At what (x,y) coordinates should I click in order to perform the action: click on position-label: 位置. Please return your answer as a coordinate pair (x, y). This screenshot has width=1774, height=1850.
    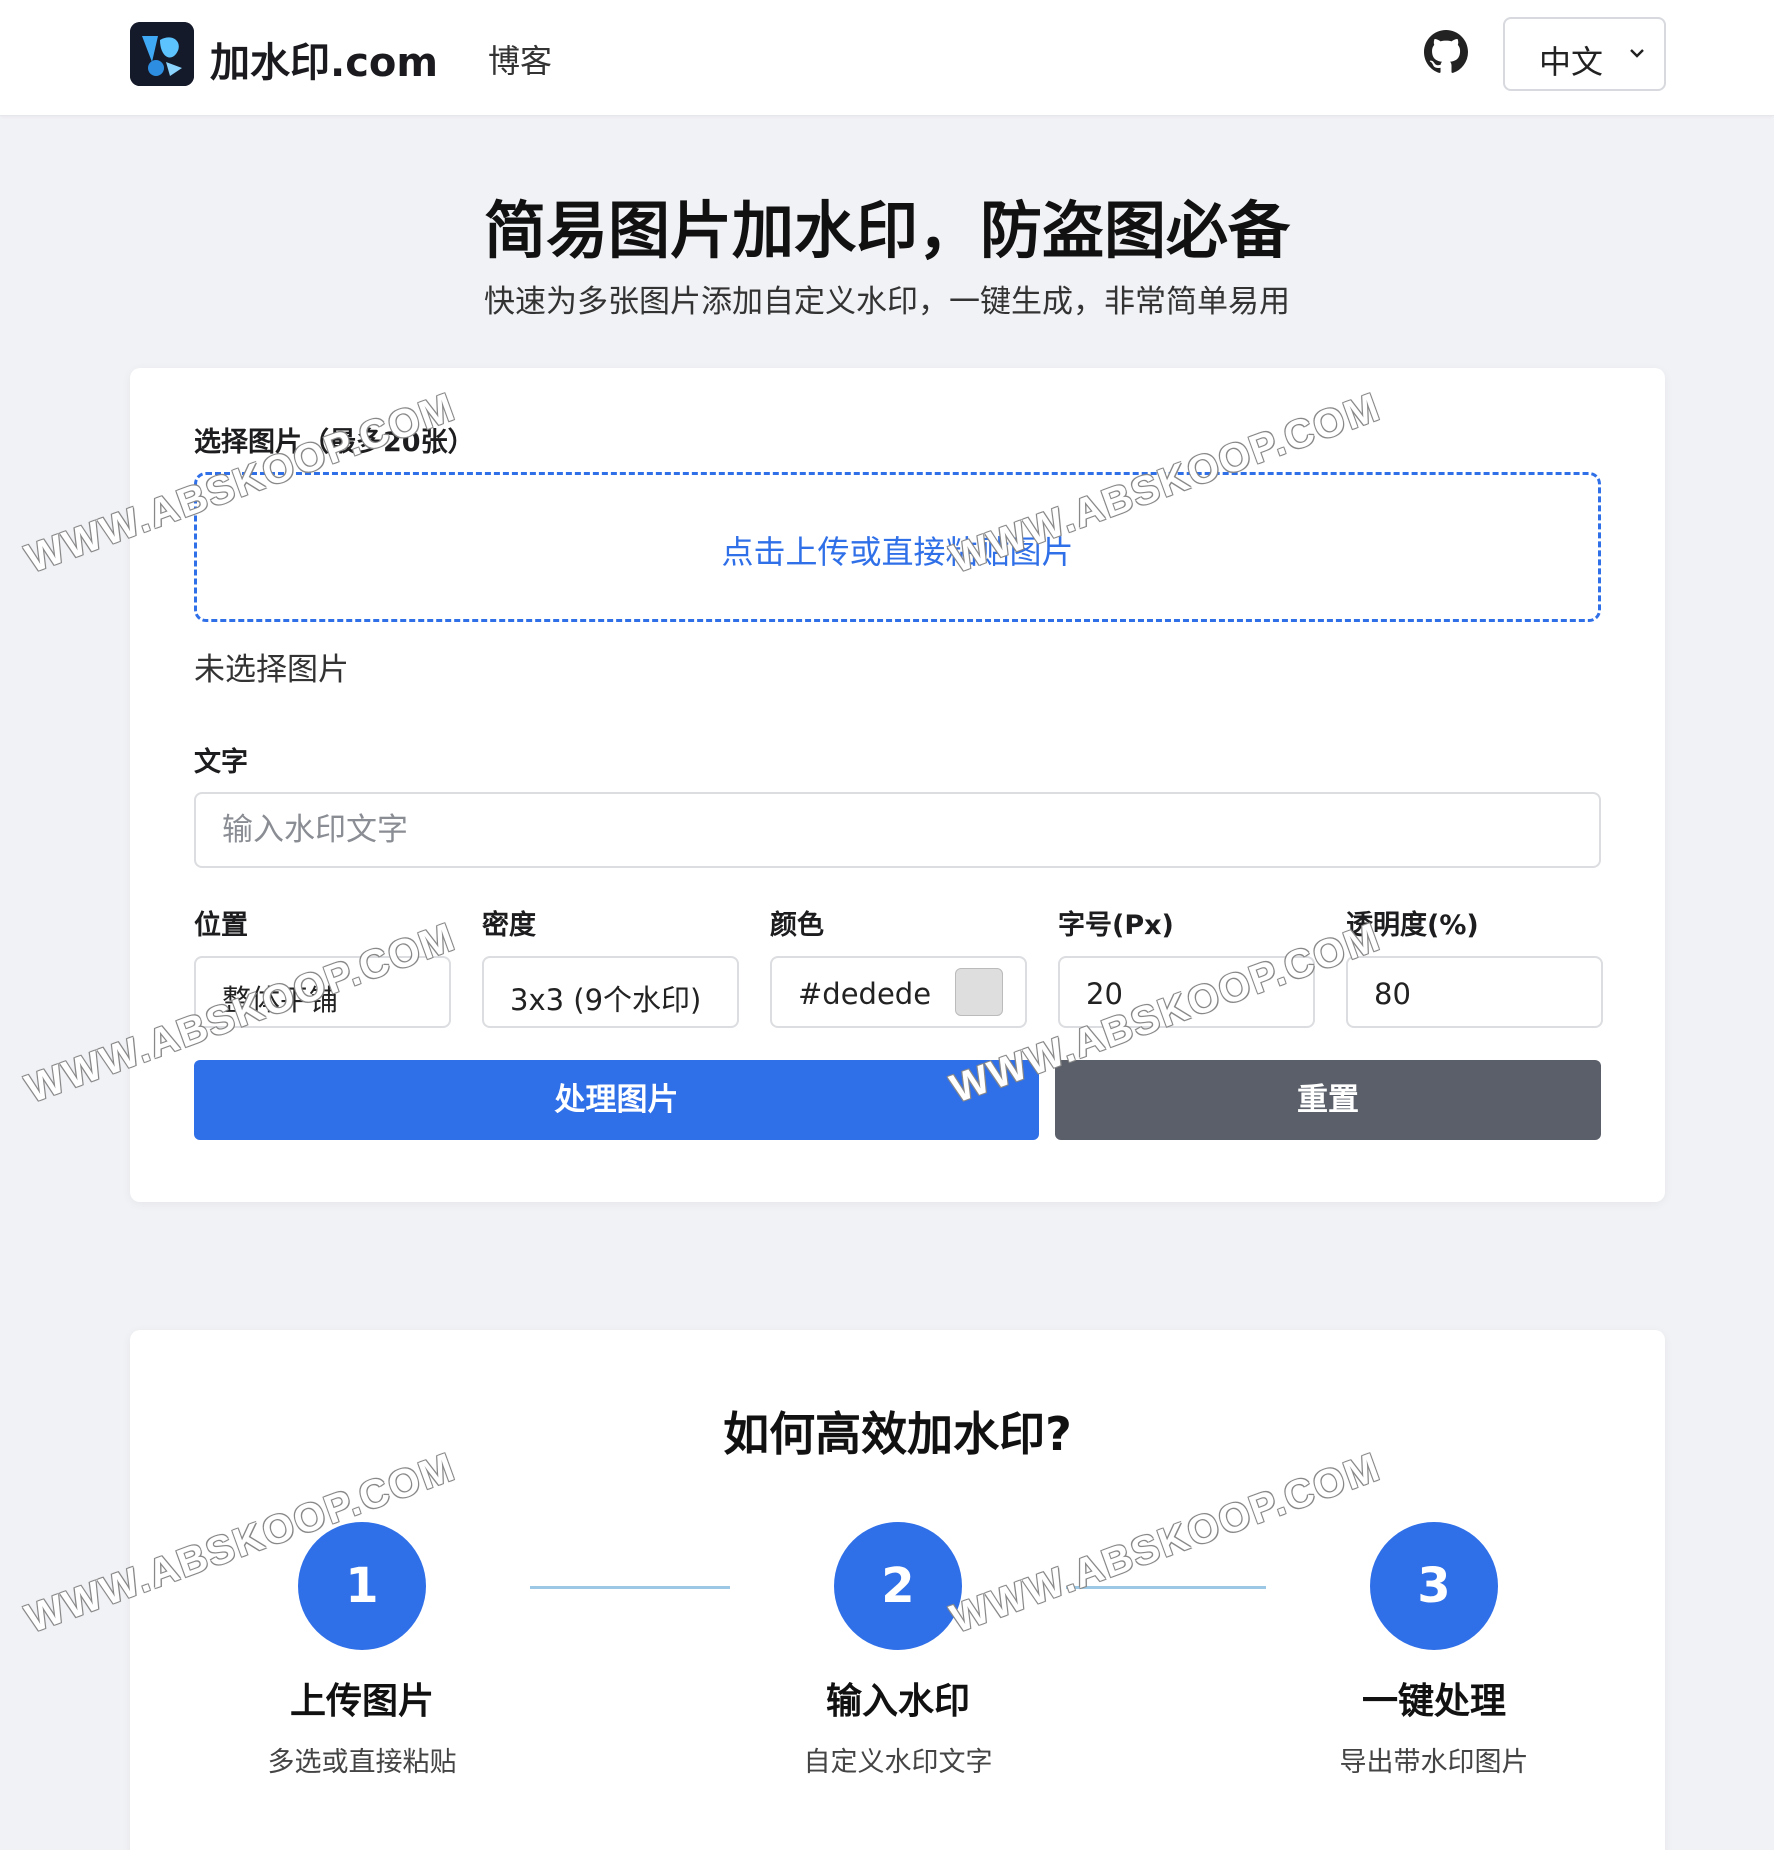
    Looking at the image, I should click on (221, 925).